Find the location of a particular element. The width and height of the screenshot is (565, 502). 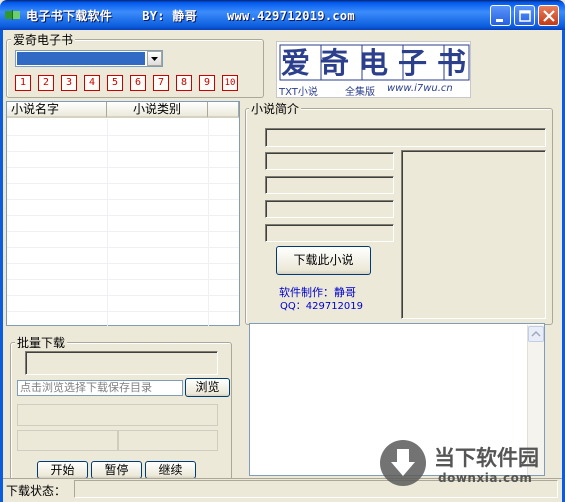

browse-button: 浏览 is located at coordinates (207, 387).